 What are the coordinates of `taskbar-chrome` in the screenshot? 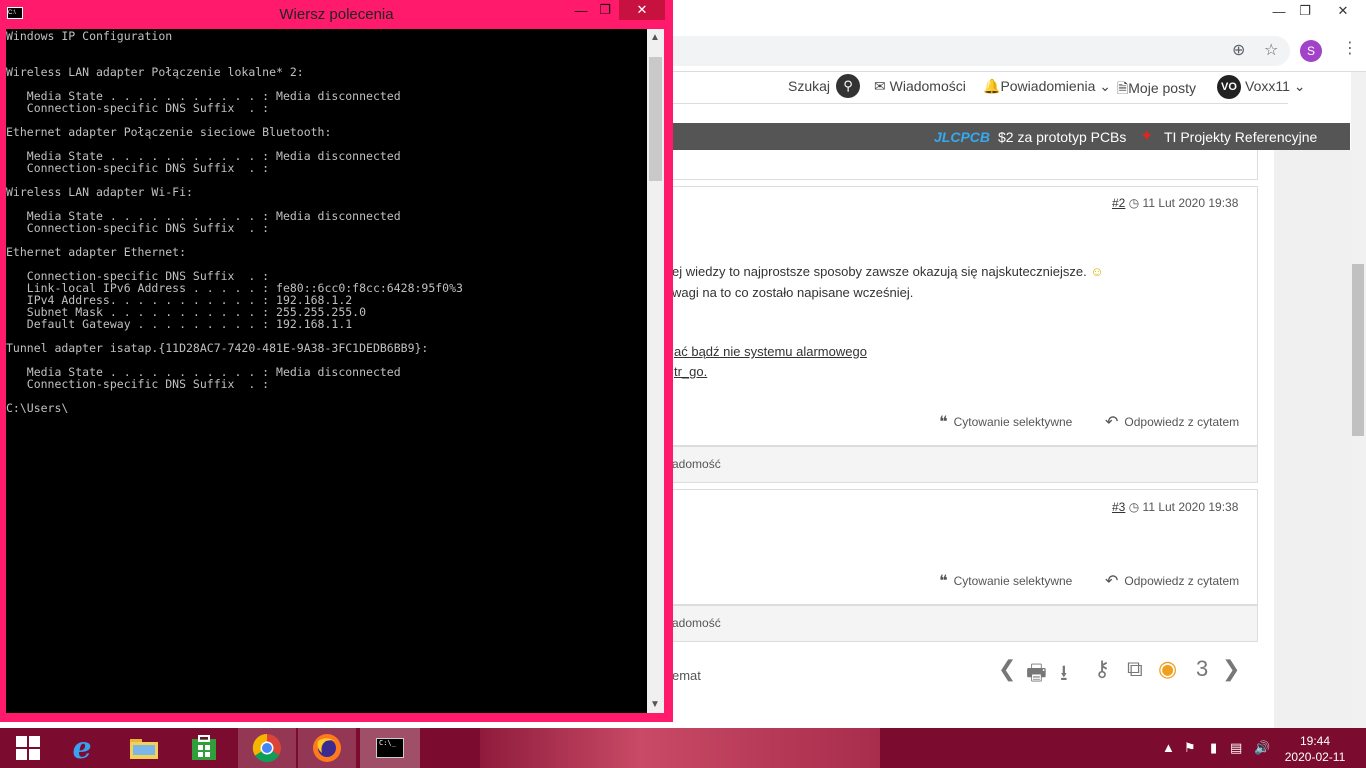 It's located at (267, 748).